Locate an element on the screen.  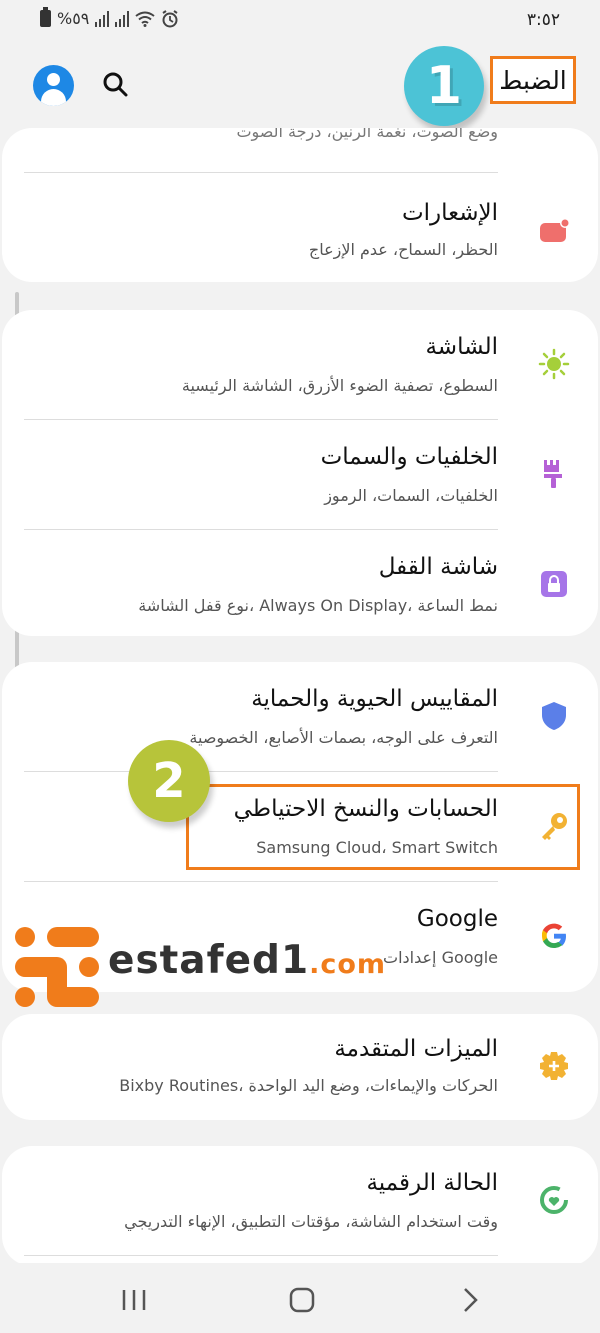
home-button is located at coordinates (302, 1300).